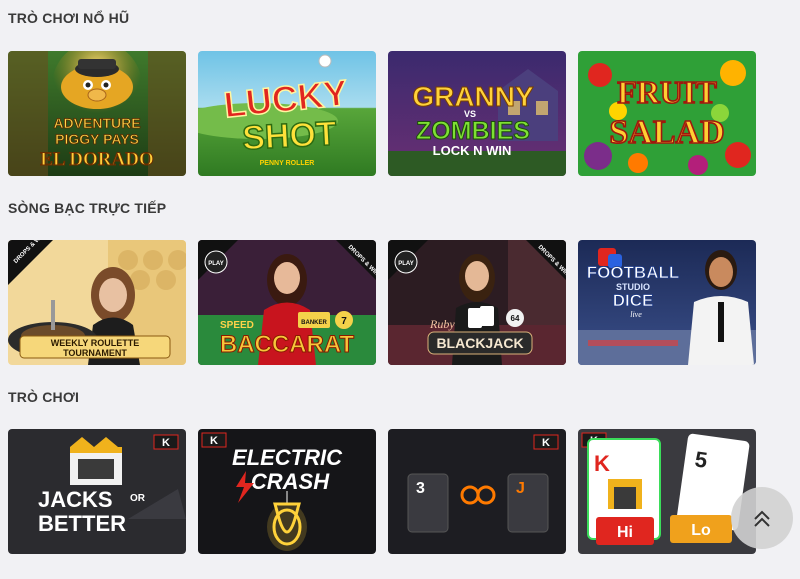 The image size is (800, 579). Describe the element at coordinates (479, 343) in the screenshot. I see `tile-text: BLACKJACK` at that location.